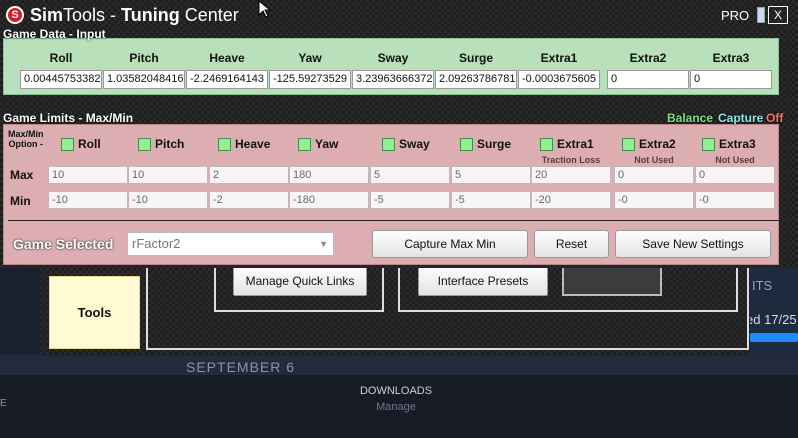 This screenshot has width=798, height=438. Describe the element at coordinates (230, 244) in the screenshot. I see `game-select: rFactor2 ▼` at that location.